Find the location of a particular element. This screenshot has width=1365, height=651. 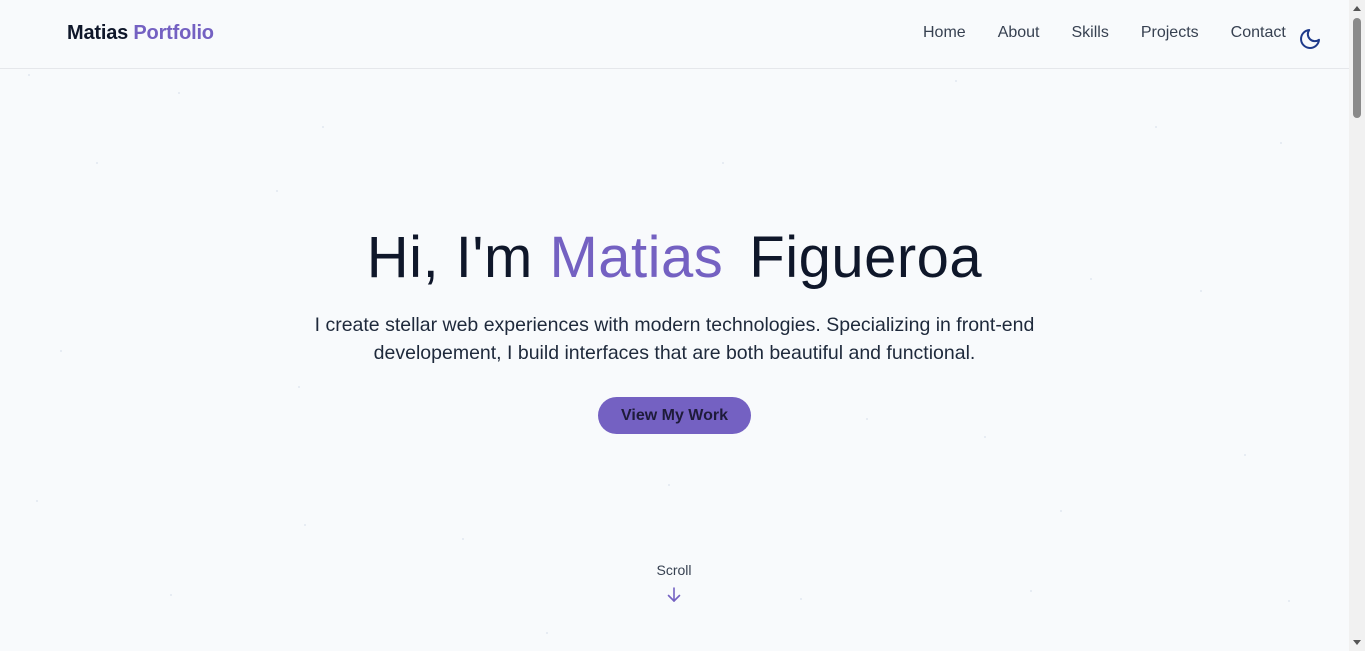

theme-toggle-button is located at coordinates (1310, 39).